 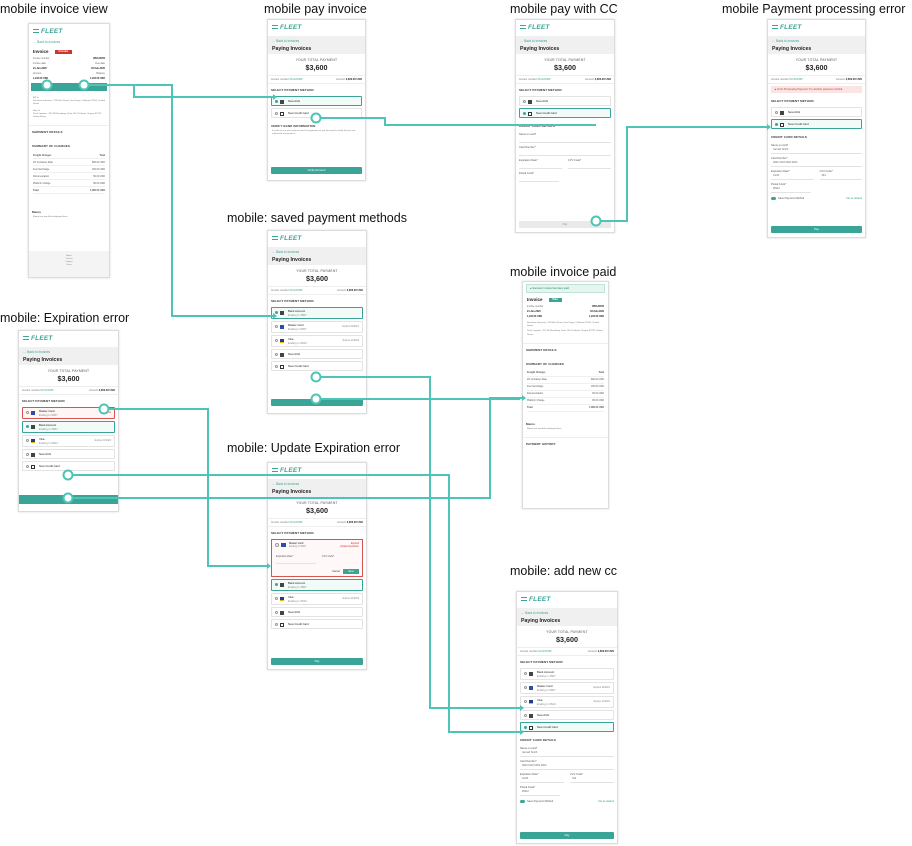 I want to click on update-expiration-link: Update Expiration, so click(x=349, y=546).